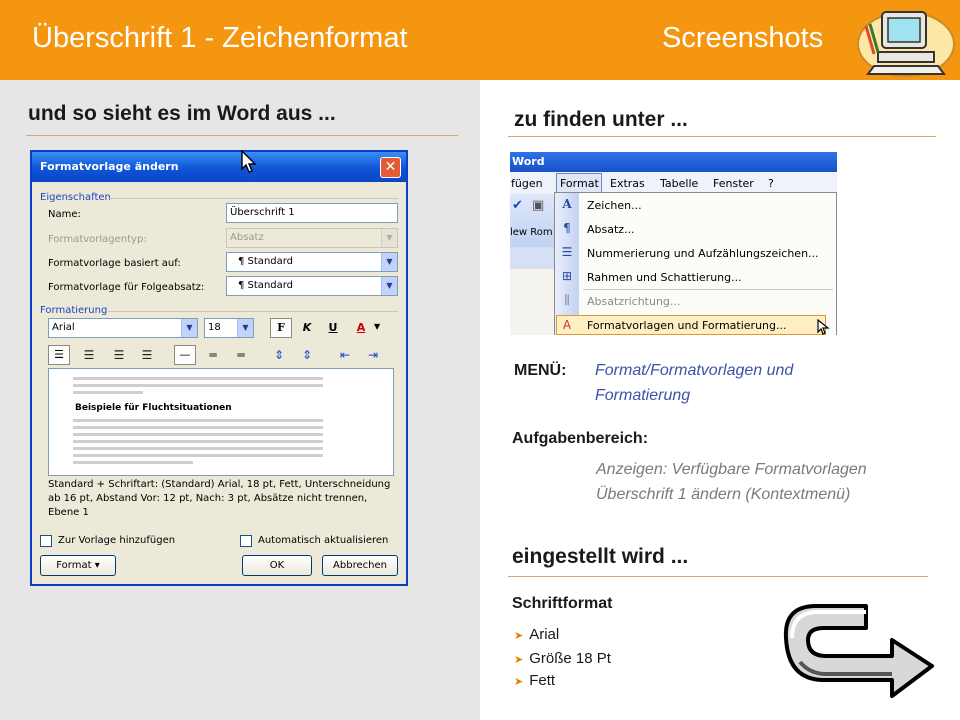 The height and width of the screenshot is (720, 960). Describe the element at coordinates (46, 541) in the screenshot. I see `add-to-template-checkbox` at that location.